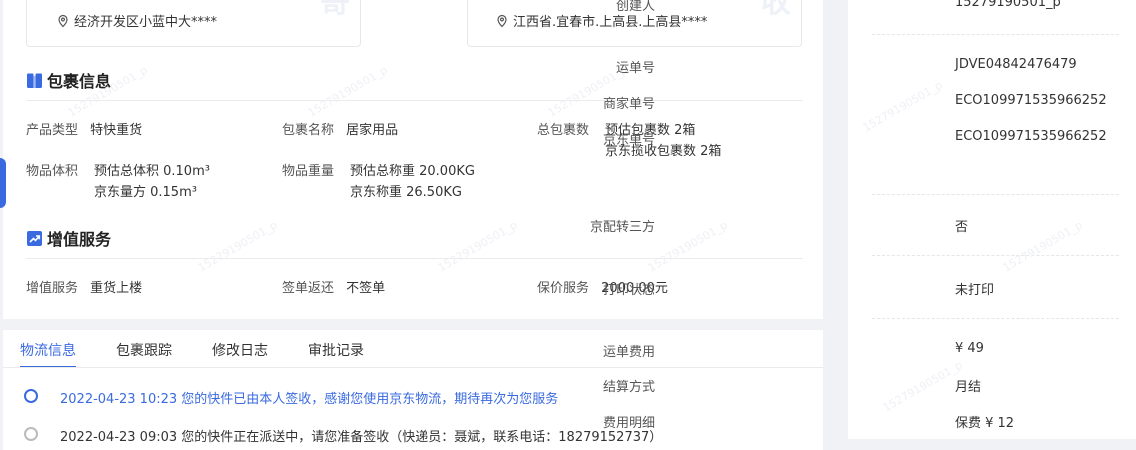 The height and width of the screenshot is (450, 1136). Describe the element at coordinates (79, 239) in the screenshot. I see `value-added-section-title-text: 增值服务` at that location.